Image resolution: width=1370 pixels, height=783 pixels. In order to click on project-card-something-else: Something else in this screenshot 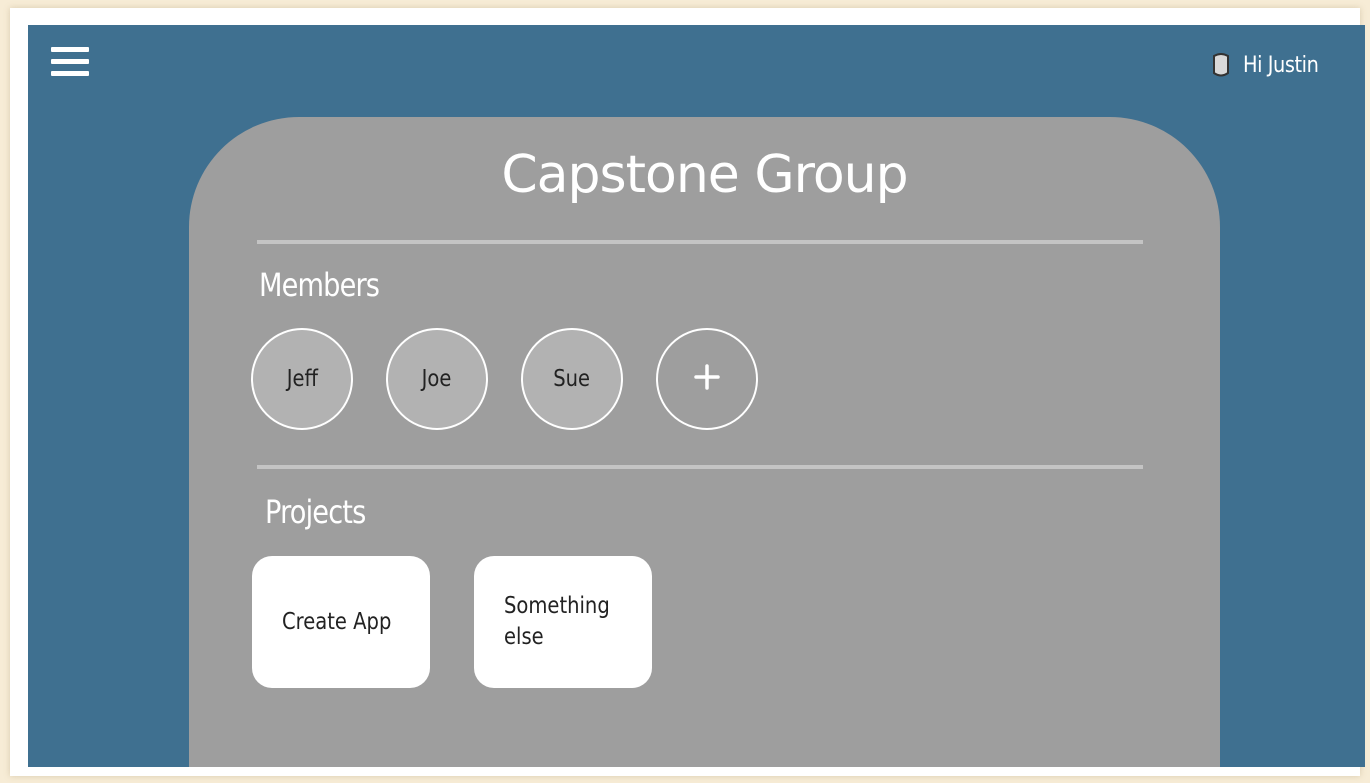, I will do `click(563, 622)`.